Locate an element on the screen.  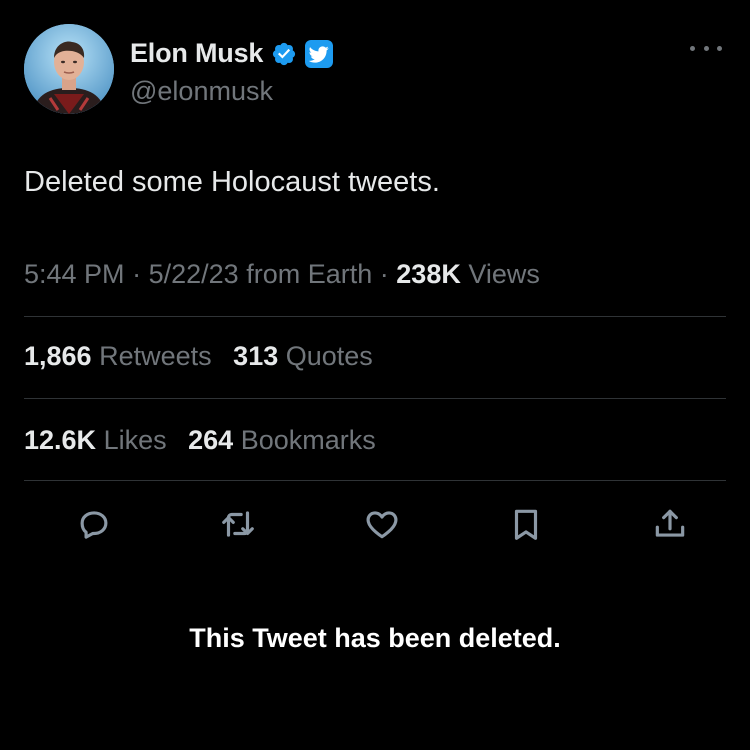
tweet-date: 5/22/23 is located at coordinates (194, 274).